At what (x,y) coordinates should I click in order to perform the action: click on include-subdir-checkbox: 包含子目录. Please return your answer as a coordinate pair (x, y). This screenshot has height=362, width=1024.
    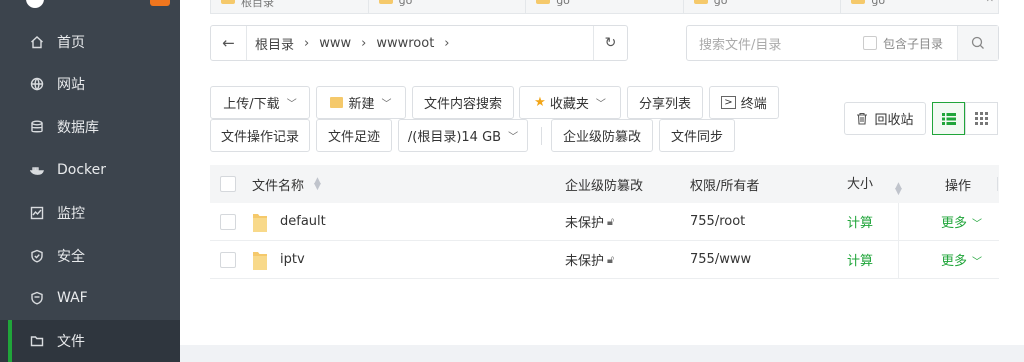
    Looking at the image, I should click on (902, 43).